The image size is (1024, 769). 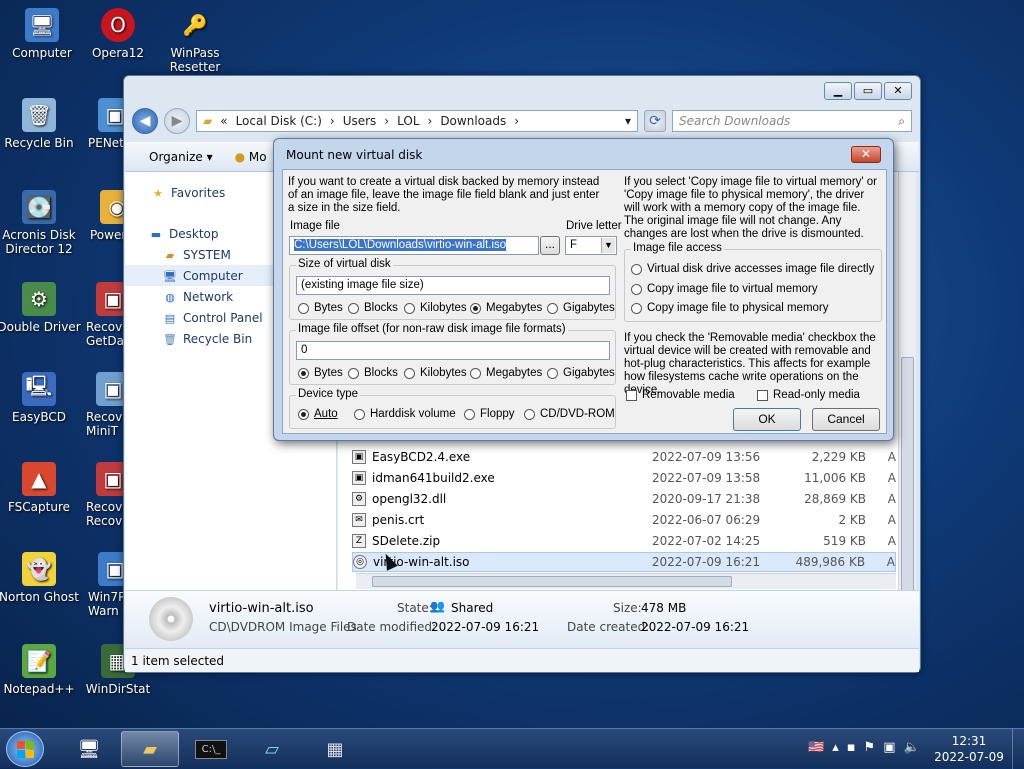 What do you see at coordinates (103, 405) in the screenshot?
I see `desktop-icon-recov-minit: ▣ Recov MiniT` at bounding box center [103, 405].